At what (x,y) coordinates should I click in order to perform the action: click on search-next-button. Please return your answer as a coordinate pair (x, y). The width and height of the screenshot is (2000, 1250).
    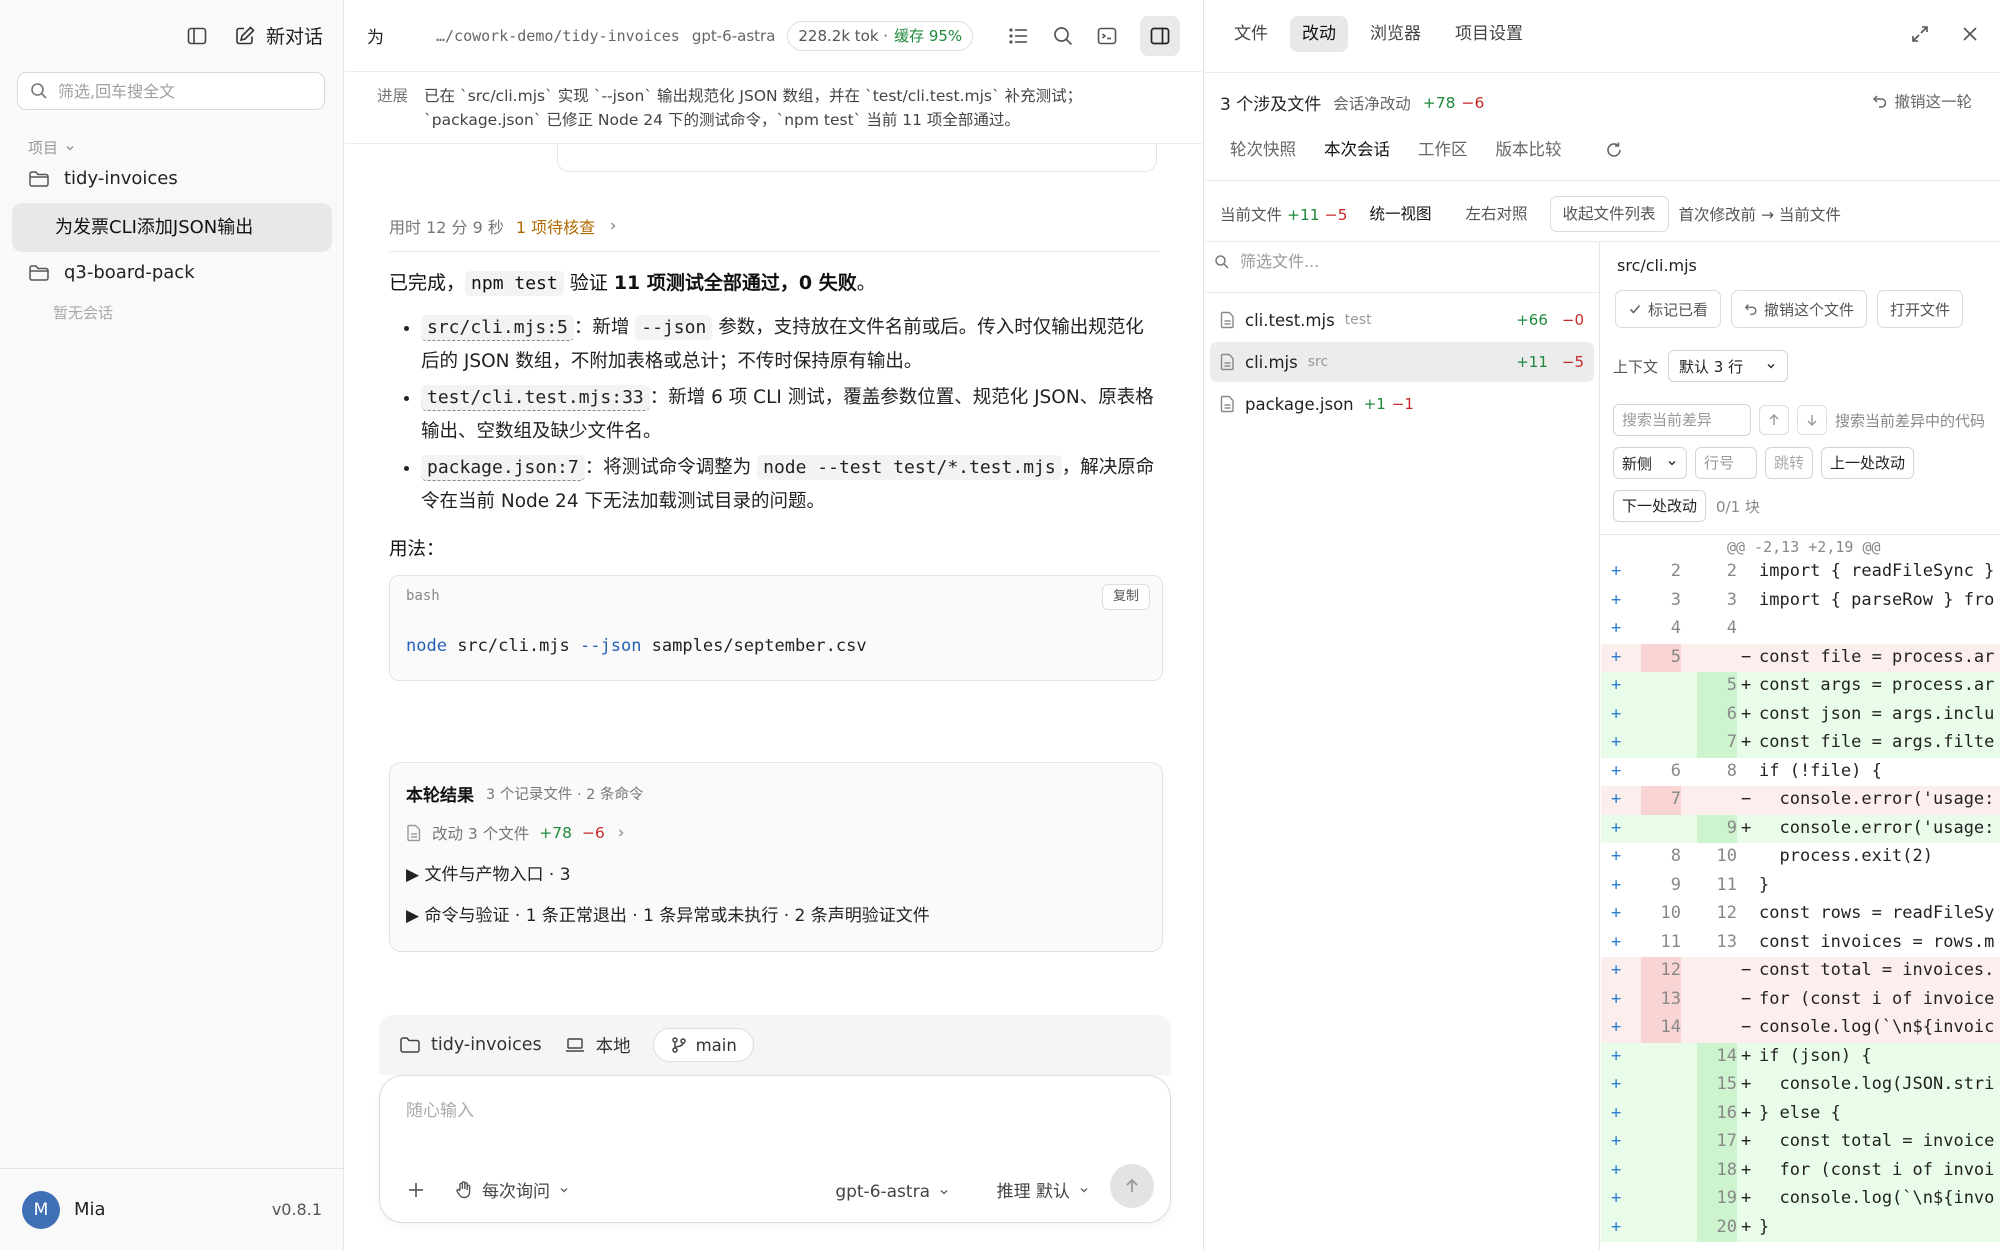
    Looking at the image, I should click on (1812, 420).